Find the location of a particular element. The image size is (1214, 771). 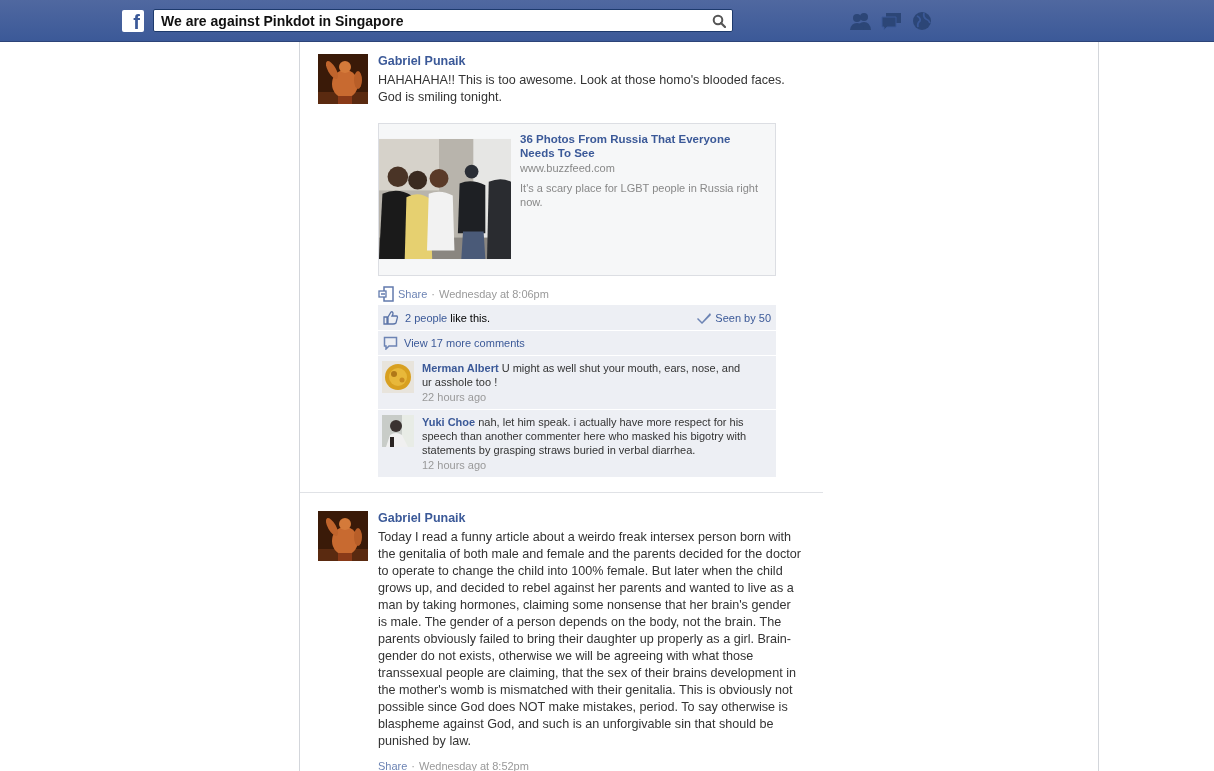

comment-icon is located at coordinates (390, 343).